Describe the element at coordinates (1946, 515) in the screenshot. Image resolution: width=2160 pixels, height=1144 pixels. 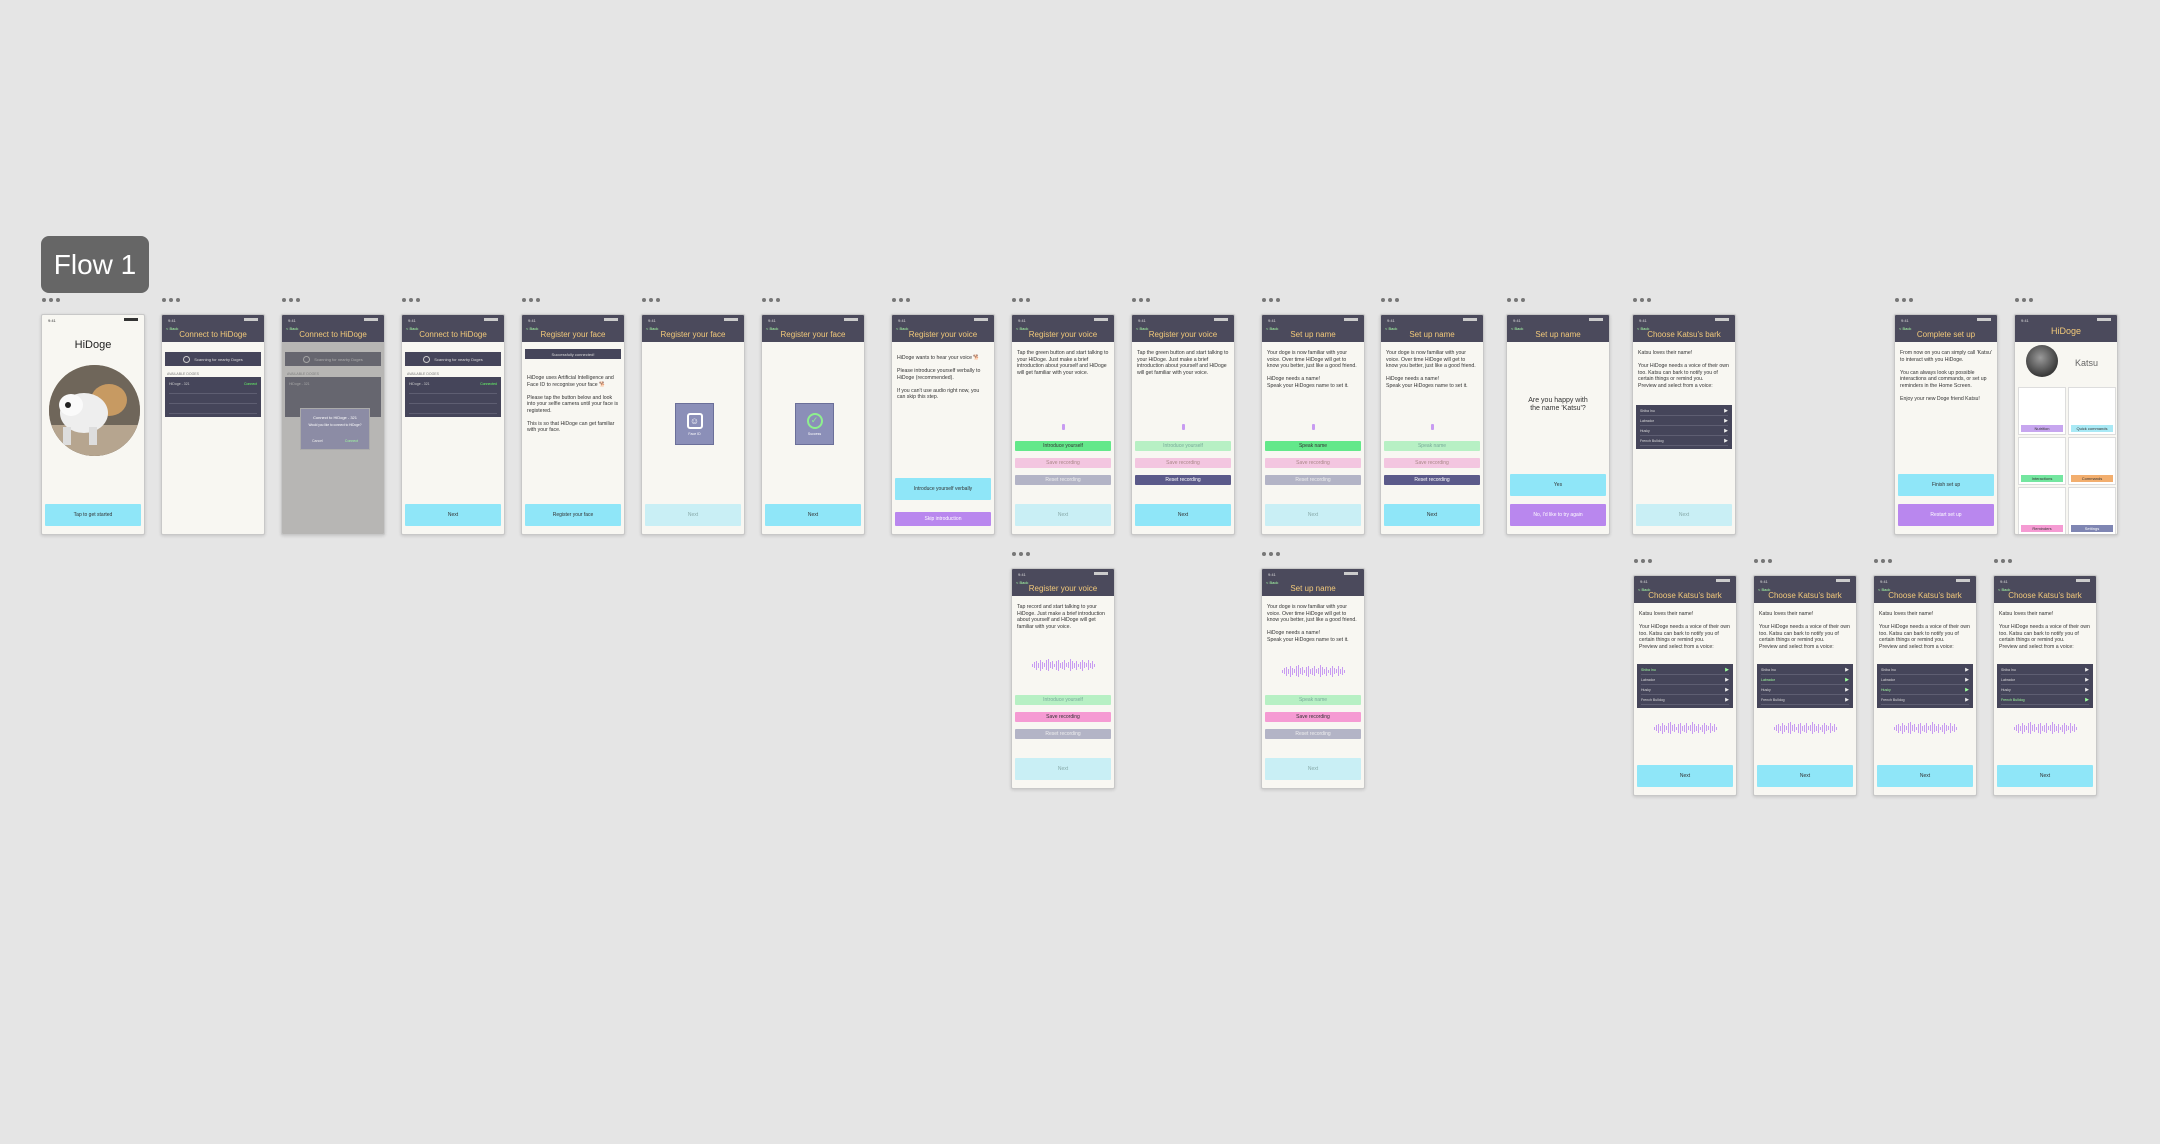
I see `restart-setup-button: Restart set up` at that location.